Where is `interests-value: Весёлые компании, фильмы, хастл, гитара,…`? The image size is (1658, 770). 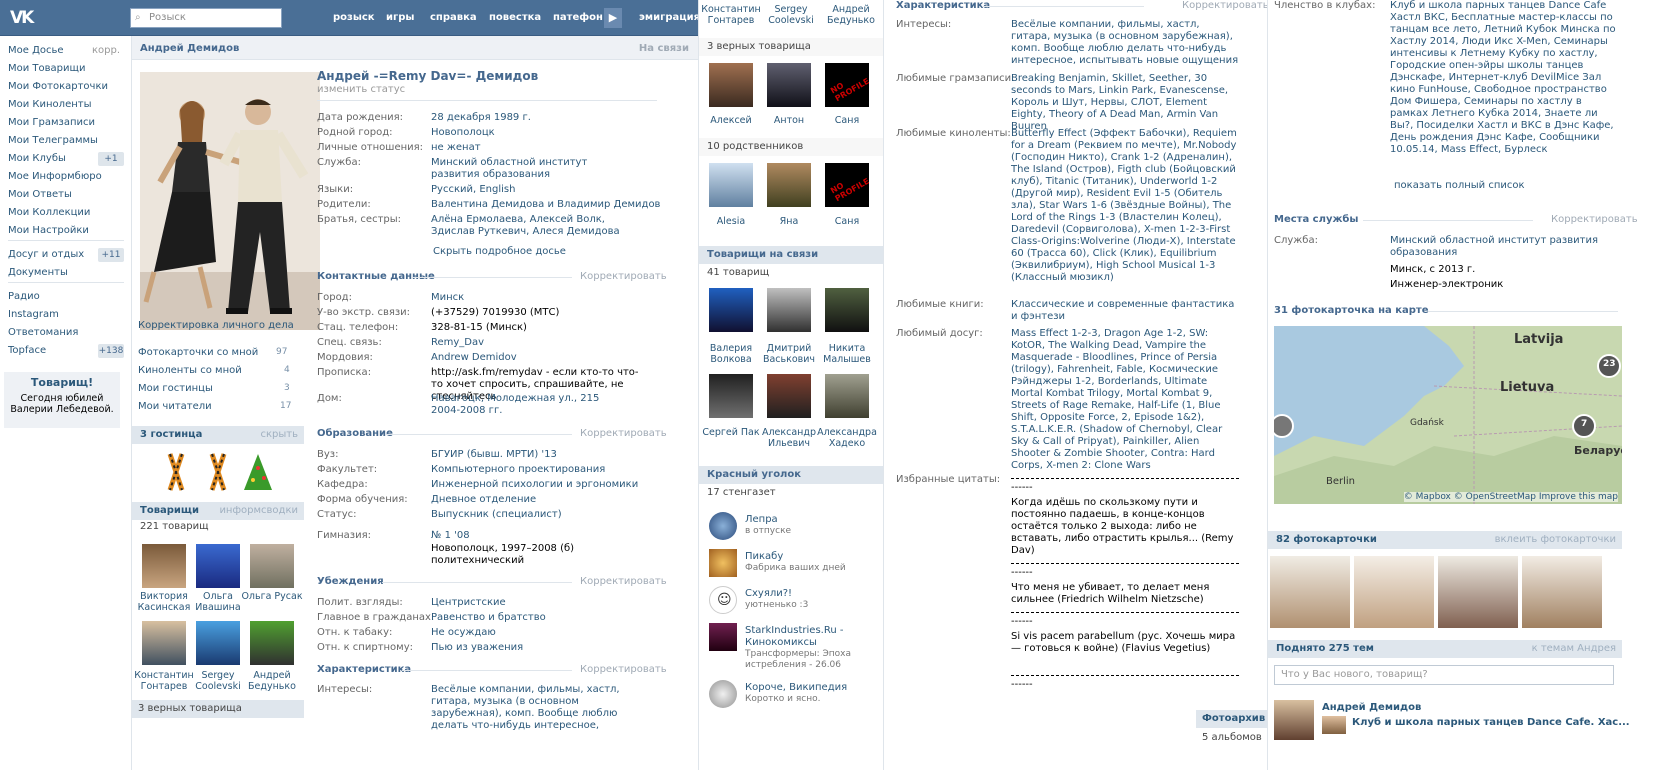
interests-value: Весёлые компании, фильмы, хастл, гитара,… is located at coordinates (533, 708).